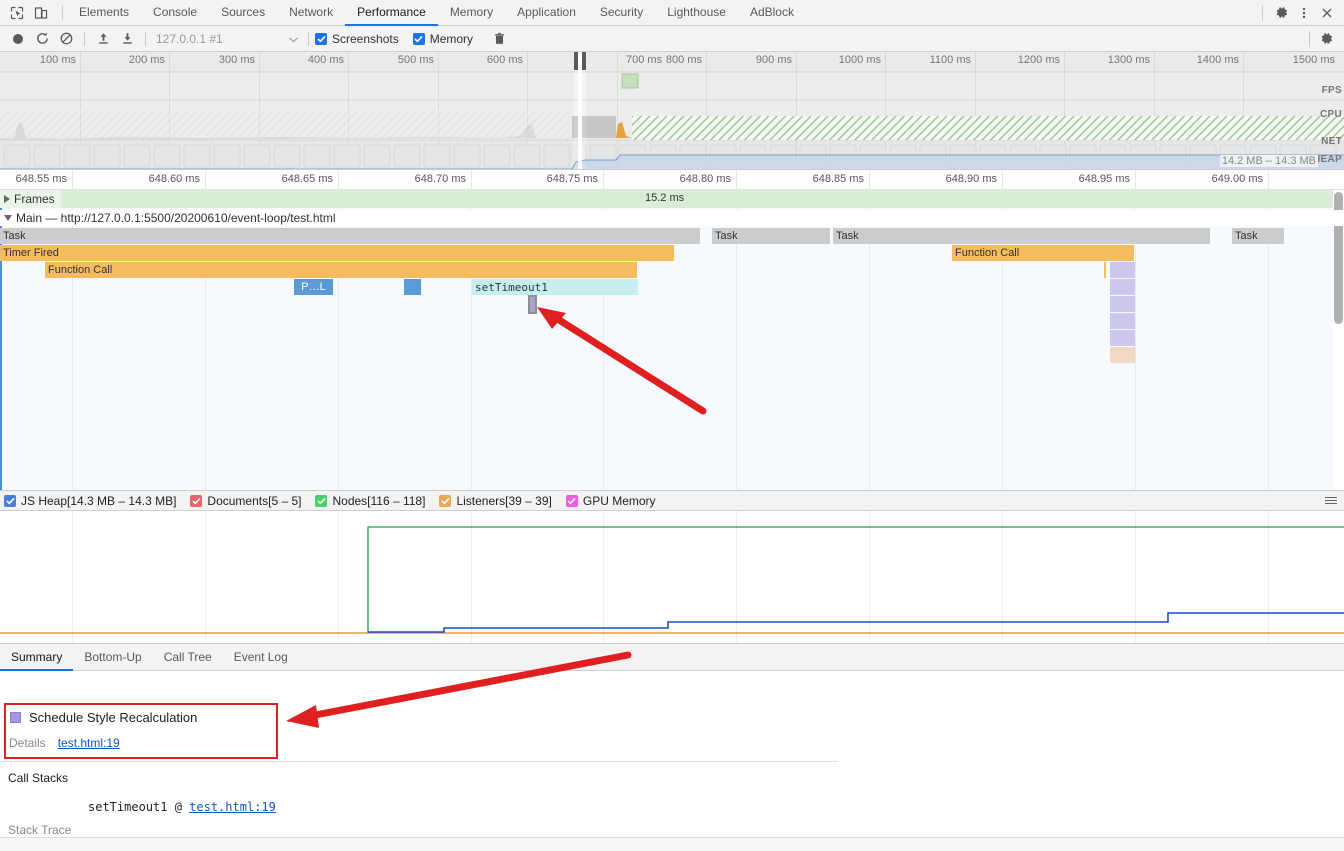 The height and width of the screenshot is (851, 1344). What do you see at coordinates (1326, 39) in the screenshot?
I see `capture-settings-gear-icon` at bounding box center [1326, 39].